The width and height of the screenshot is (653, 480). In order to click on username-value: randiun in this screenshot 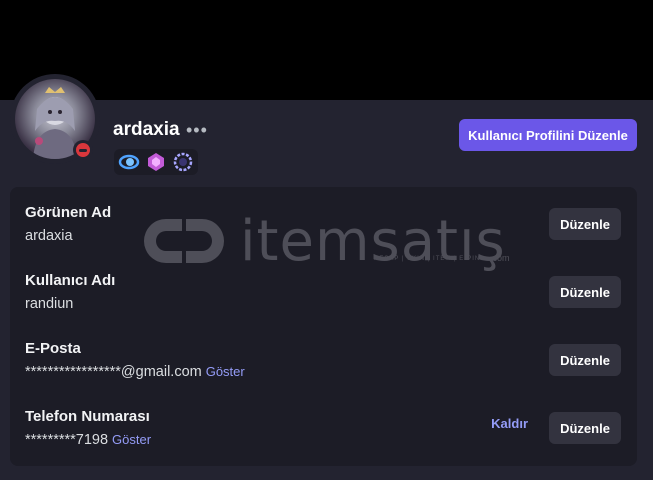, I will do `click(49, 304)`.